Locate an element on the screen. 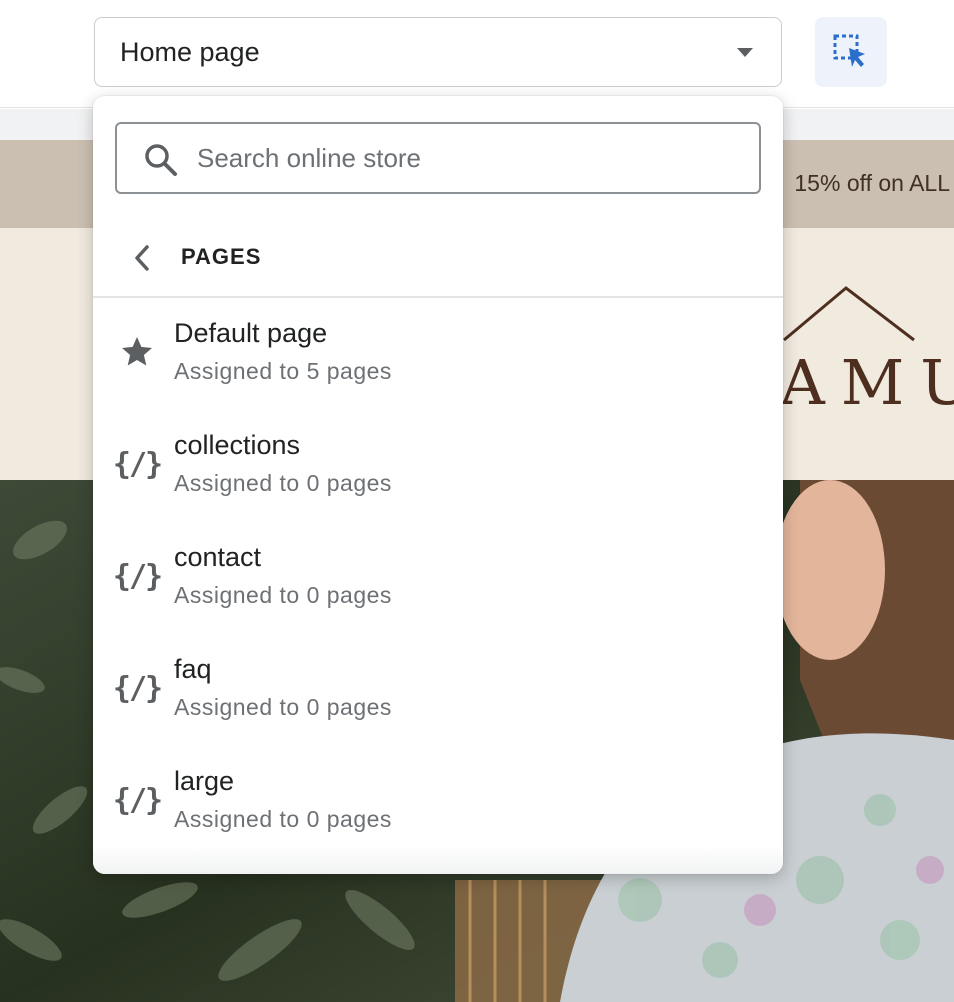 This screenshot has width=954, height=1002. star-icon-wrap is located at coordinates (137, 352).